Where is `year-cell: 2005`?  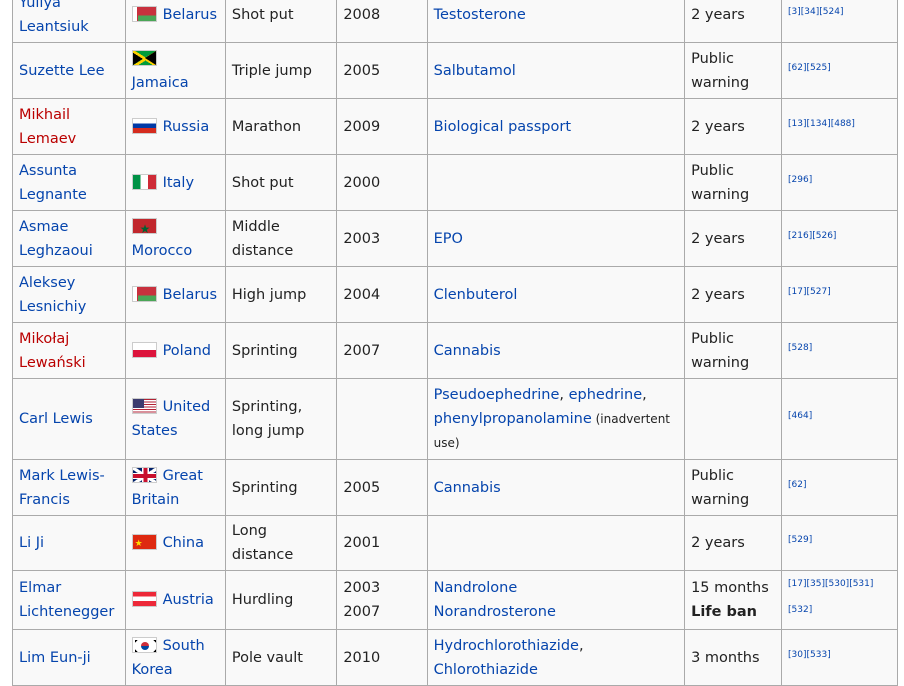 year-cell: 2005 is located at coordinates (382, 70).